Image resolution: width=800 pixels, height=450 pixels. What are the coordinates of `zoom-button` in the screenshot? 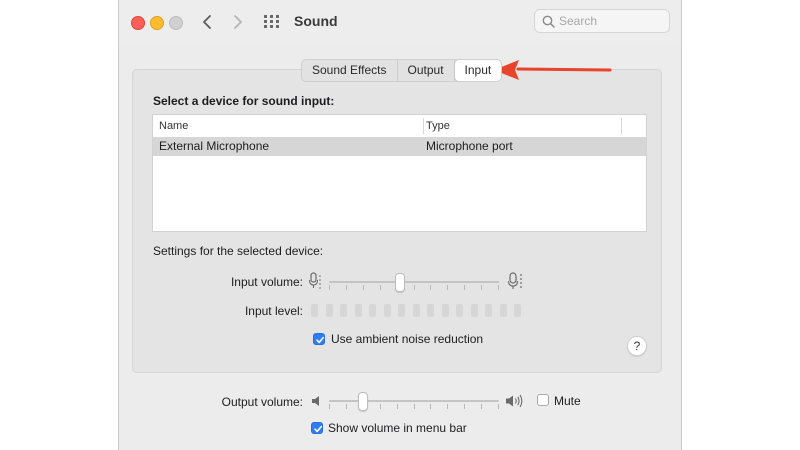 It's located at (176, 23).